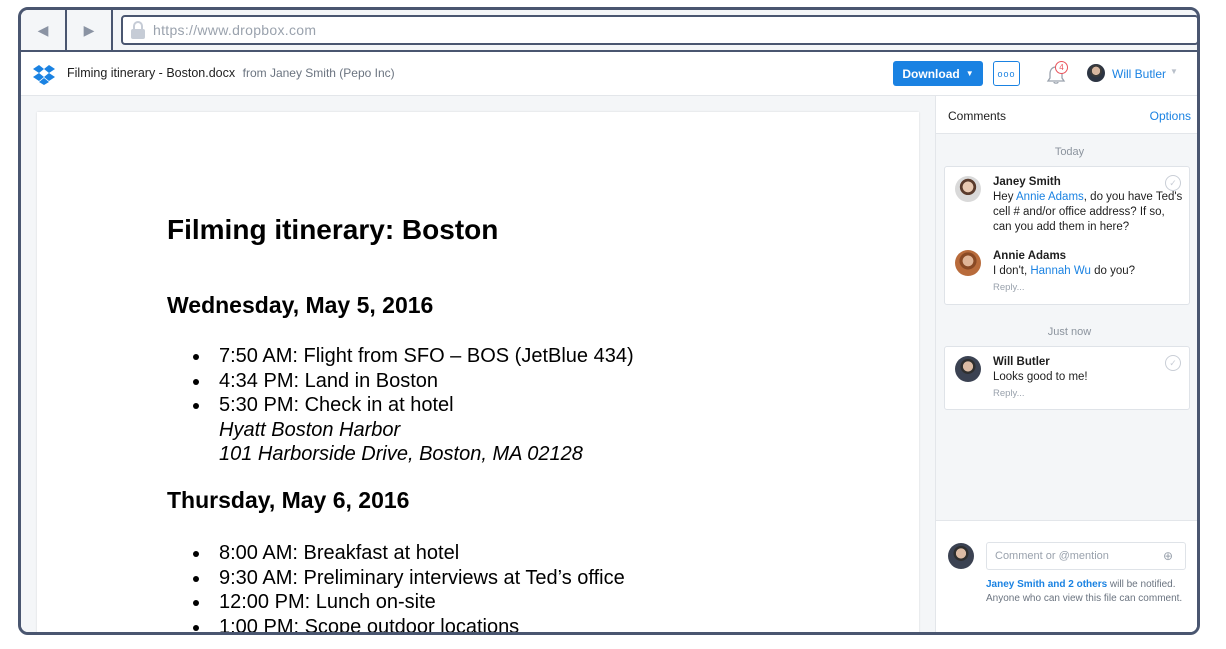 This screenshot has width=1226, height=649. What do you see at coordinates (969, 73) in the screenshot?
I see `caret-down-icon: ▼` at bounding box center [969, 73].